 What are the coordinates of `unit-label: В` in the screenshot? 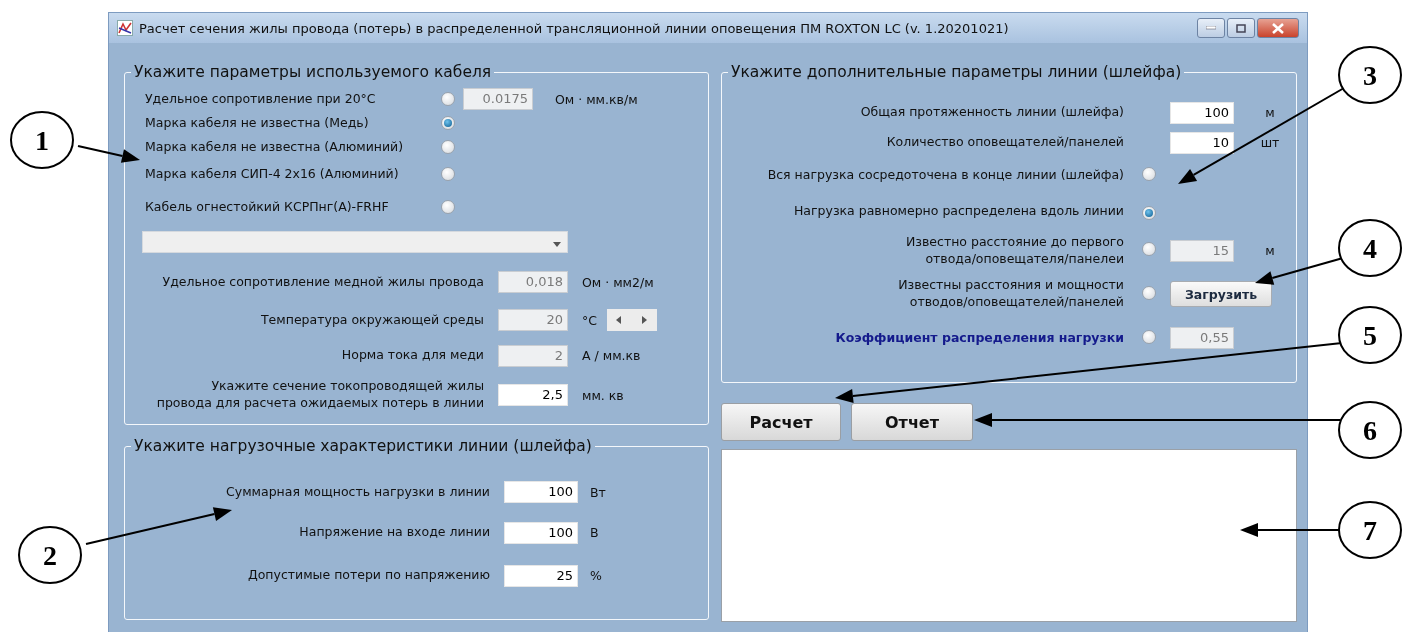 It's located at (595, 532).